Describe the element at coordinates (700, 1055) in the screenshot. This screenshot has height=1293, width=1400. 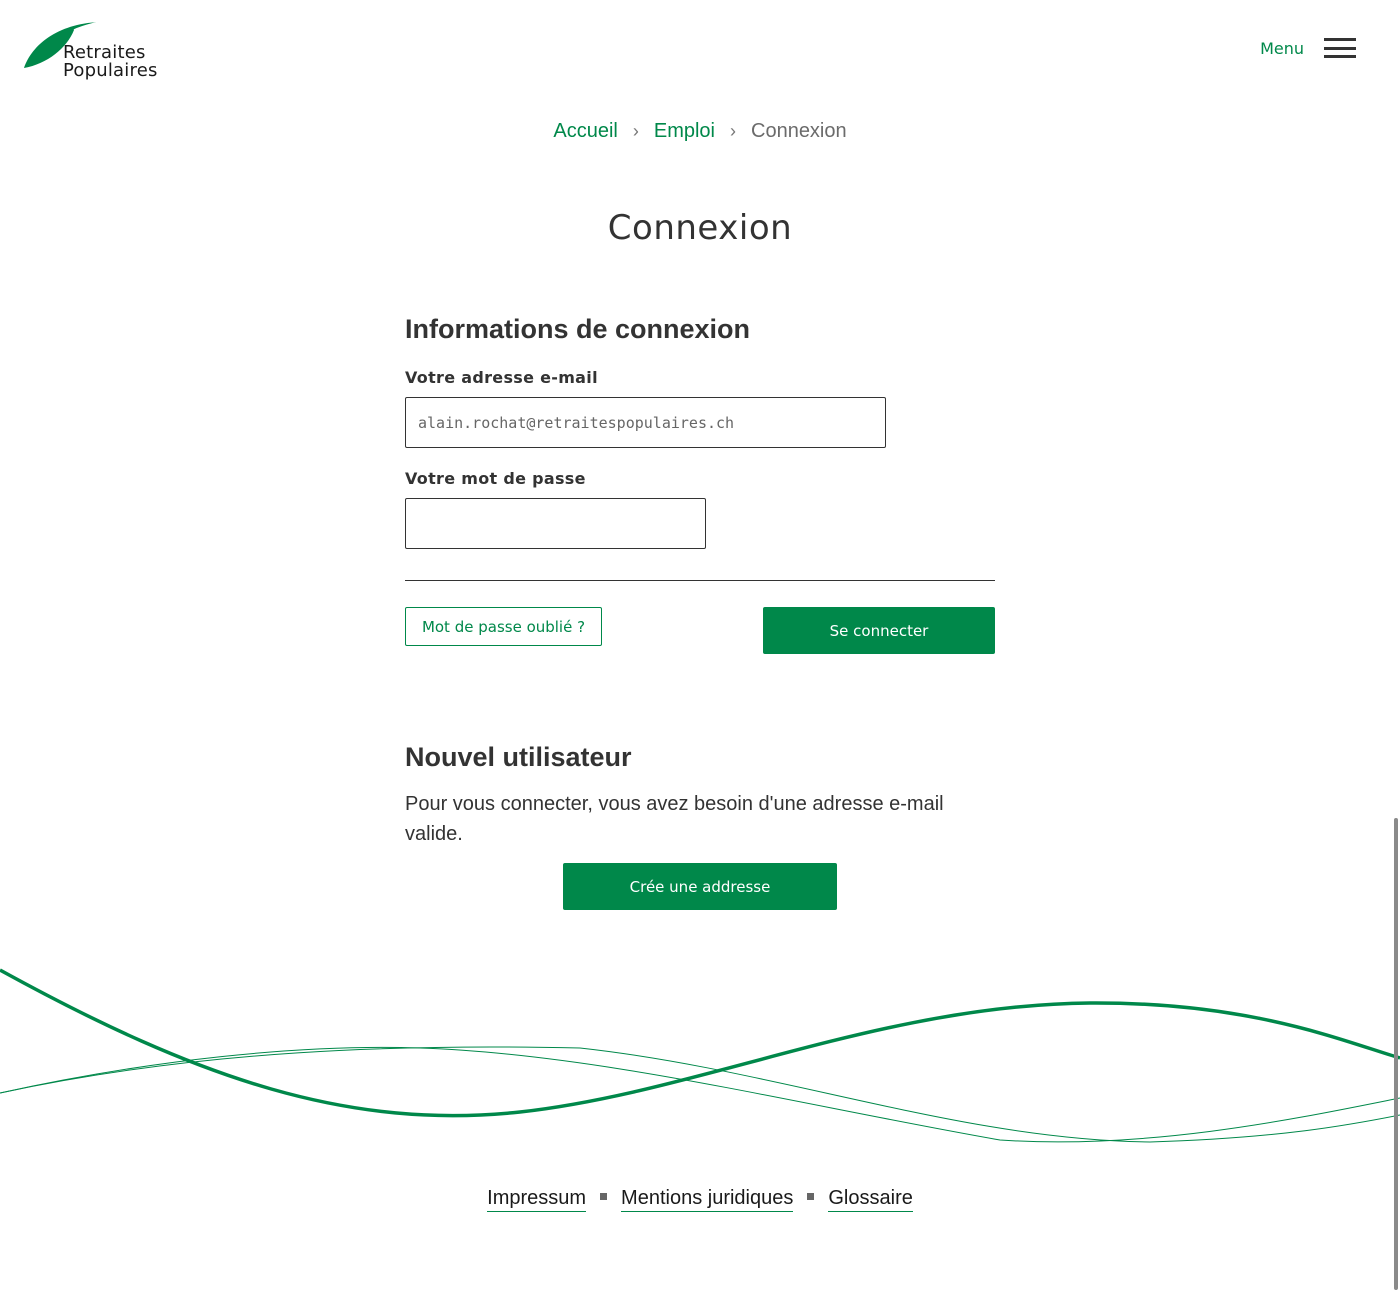
I see `decorative-waves` at that location.